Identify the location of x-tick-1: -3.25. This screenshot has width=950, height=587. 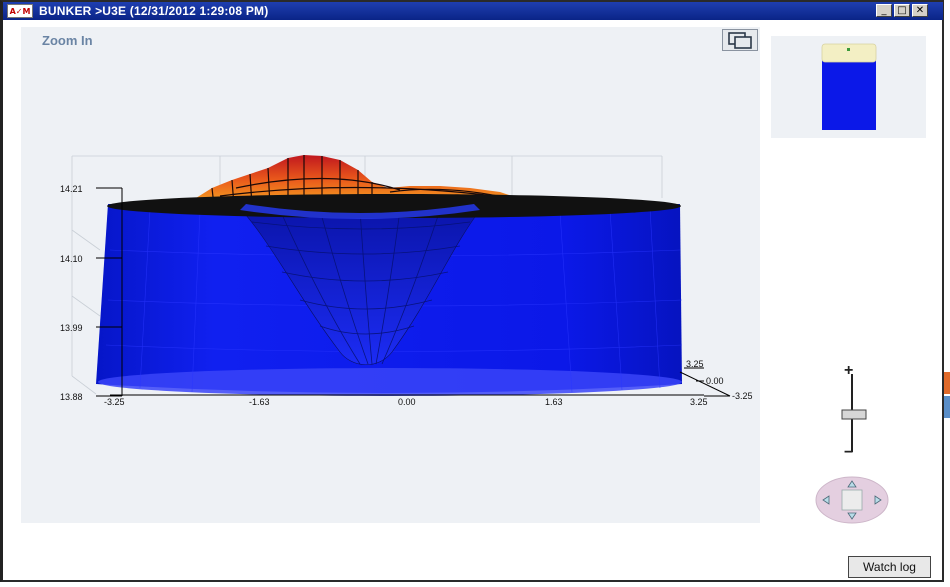
(114, 402).